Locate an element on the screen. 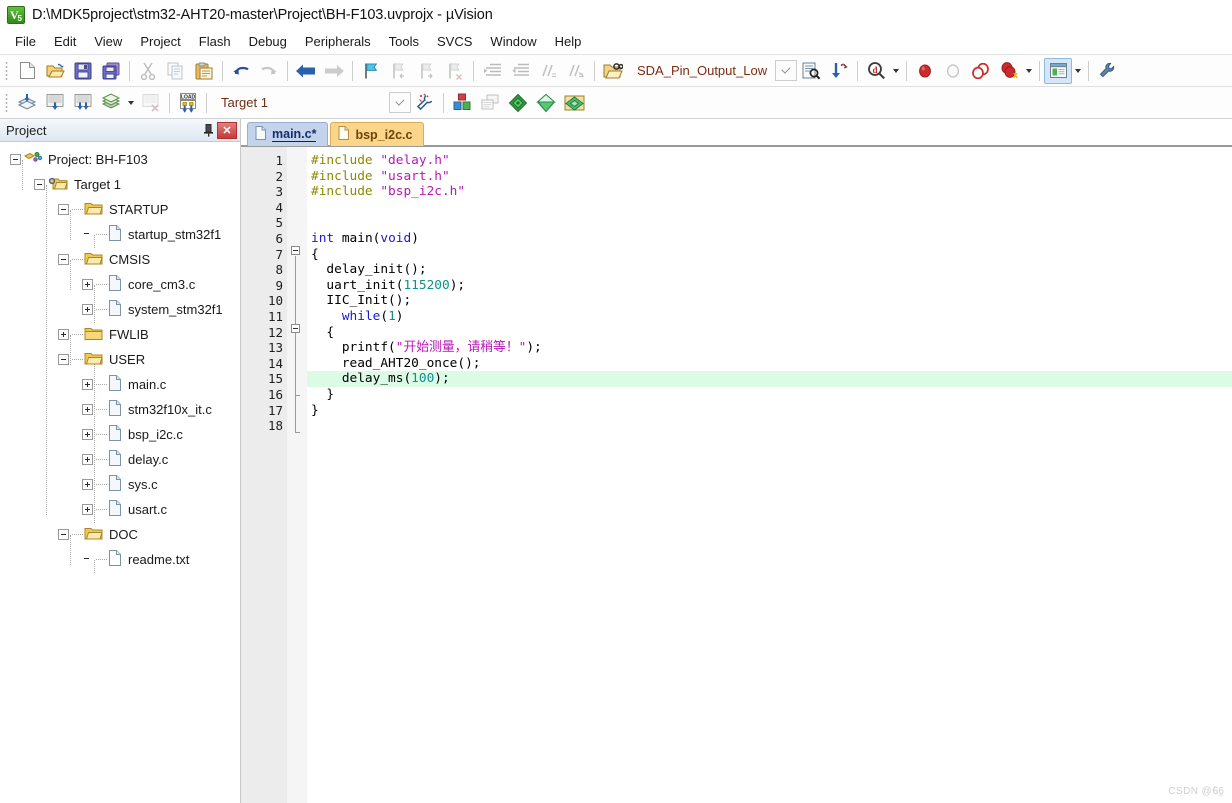  batch-build-icon is located at coordinates (111, 103).